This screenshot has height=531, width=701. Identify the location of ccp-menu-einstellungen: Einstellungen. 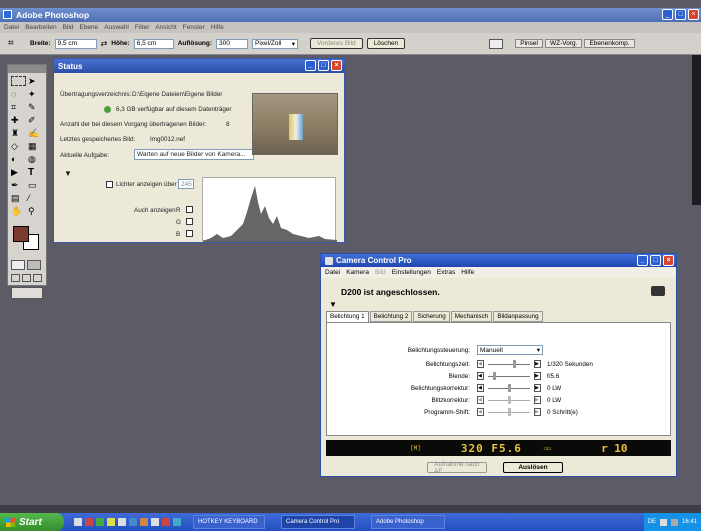
(411, 272).